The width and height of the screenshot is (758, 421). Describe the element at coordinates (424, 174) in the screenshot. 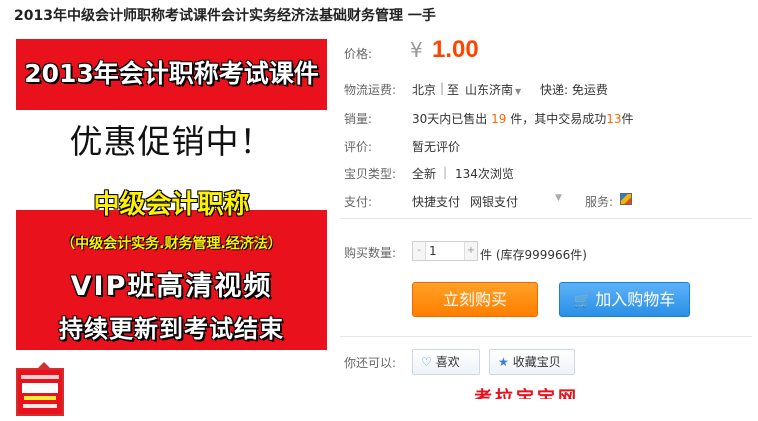

I see `item-condition: 全新` at that location.